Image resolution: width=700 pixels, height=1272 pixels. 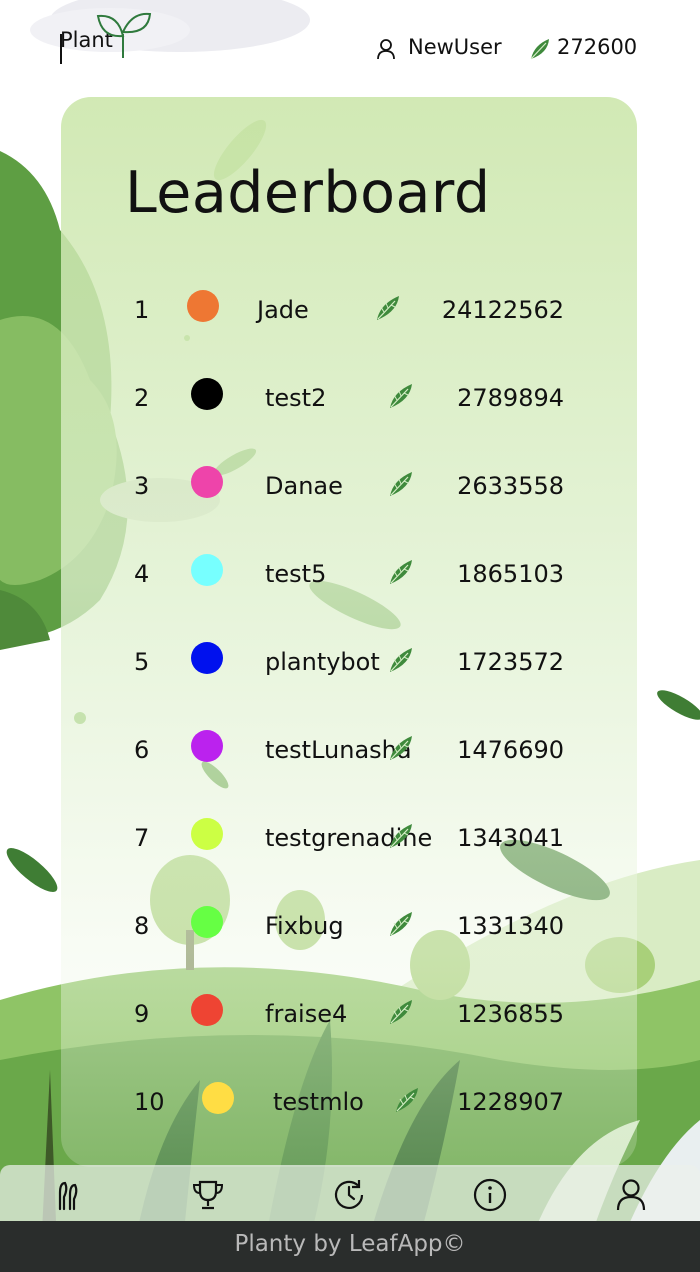 I want to click on leaderboard-row: 4 test5 1865103, so click(x=350, y=574).